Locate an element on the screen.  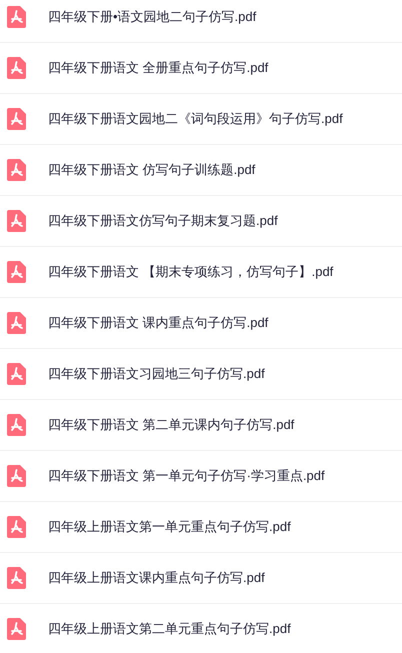
file-row: 四年级下册语文园地二《词句段运用》句子仿写.pdf is located at coordinates (201, 119).